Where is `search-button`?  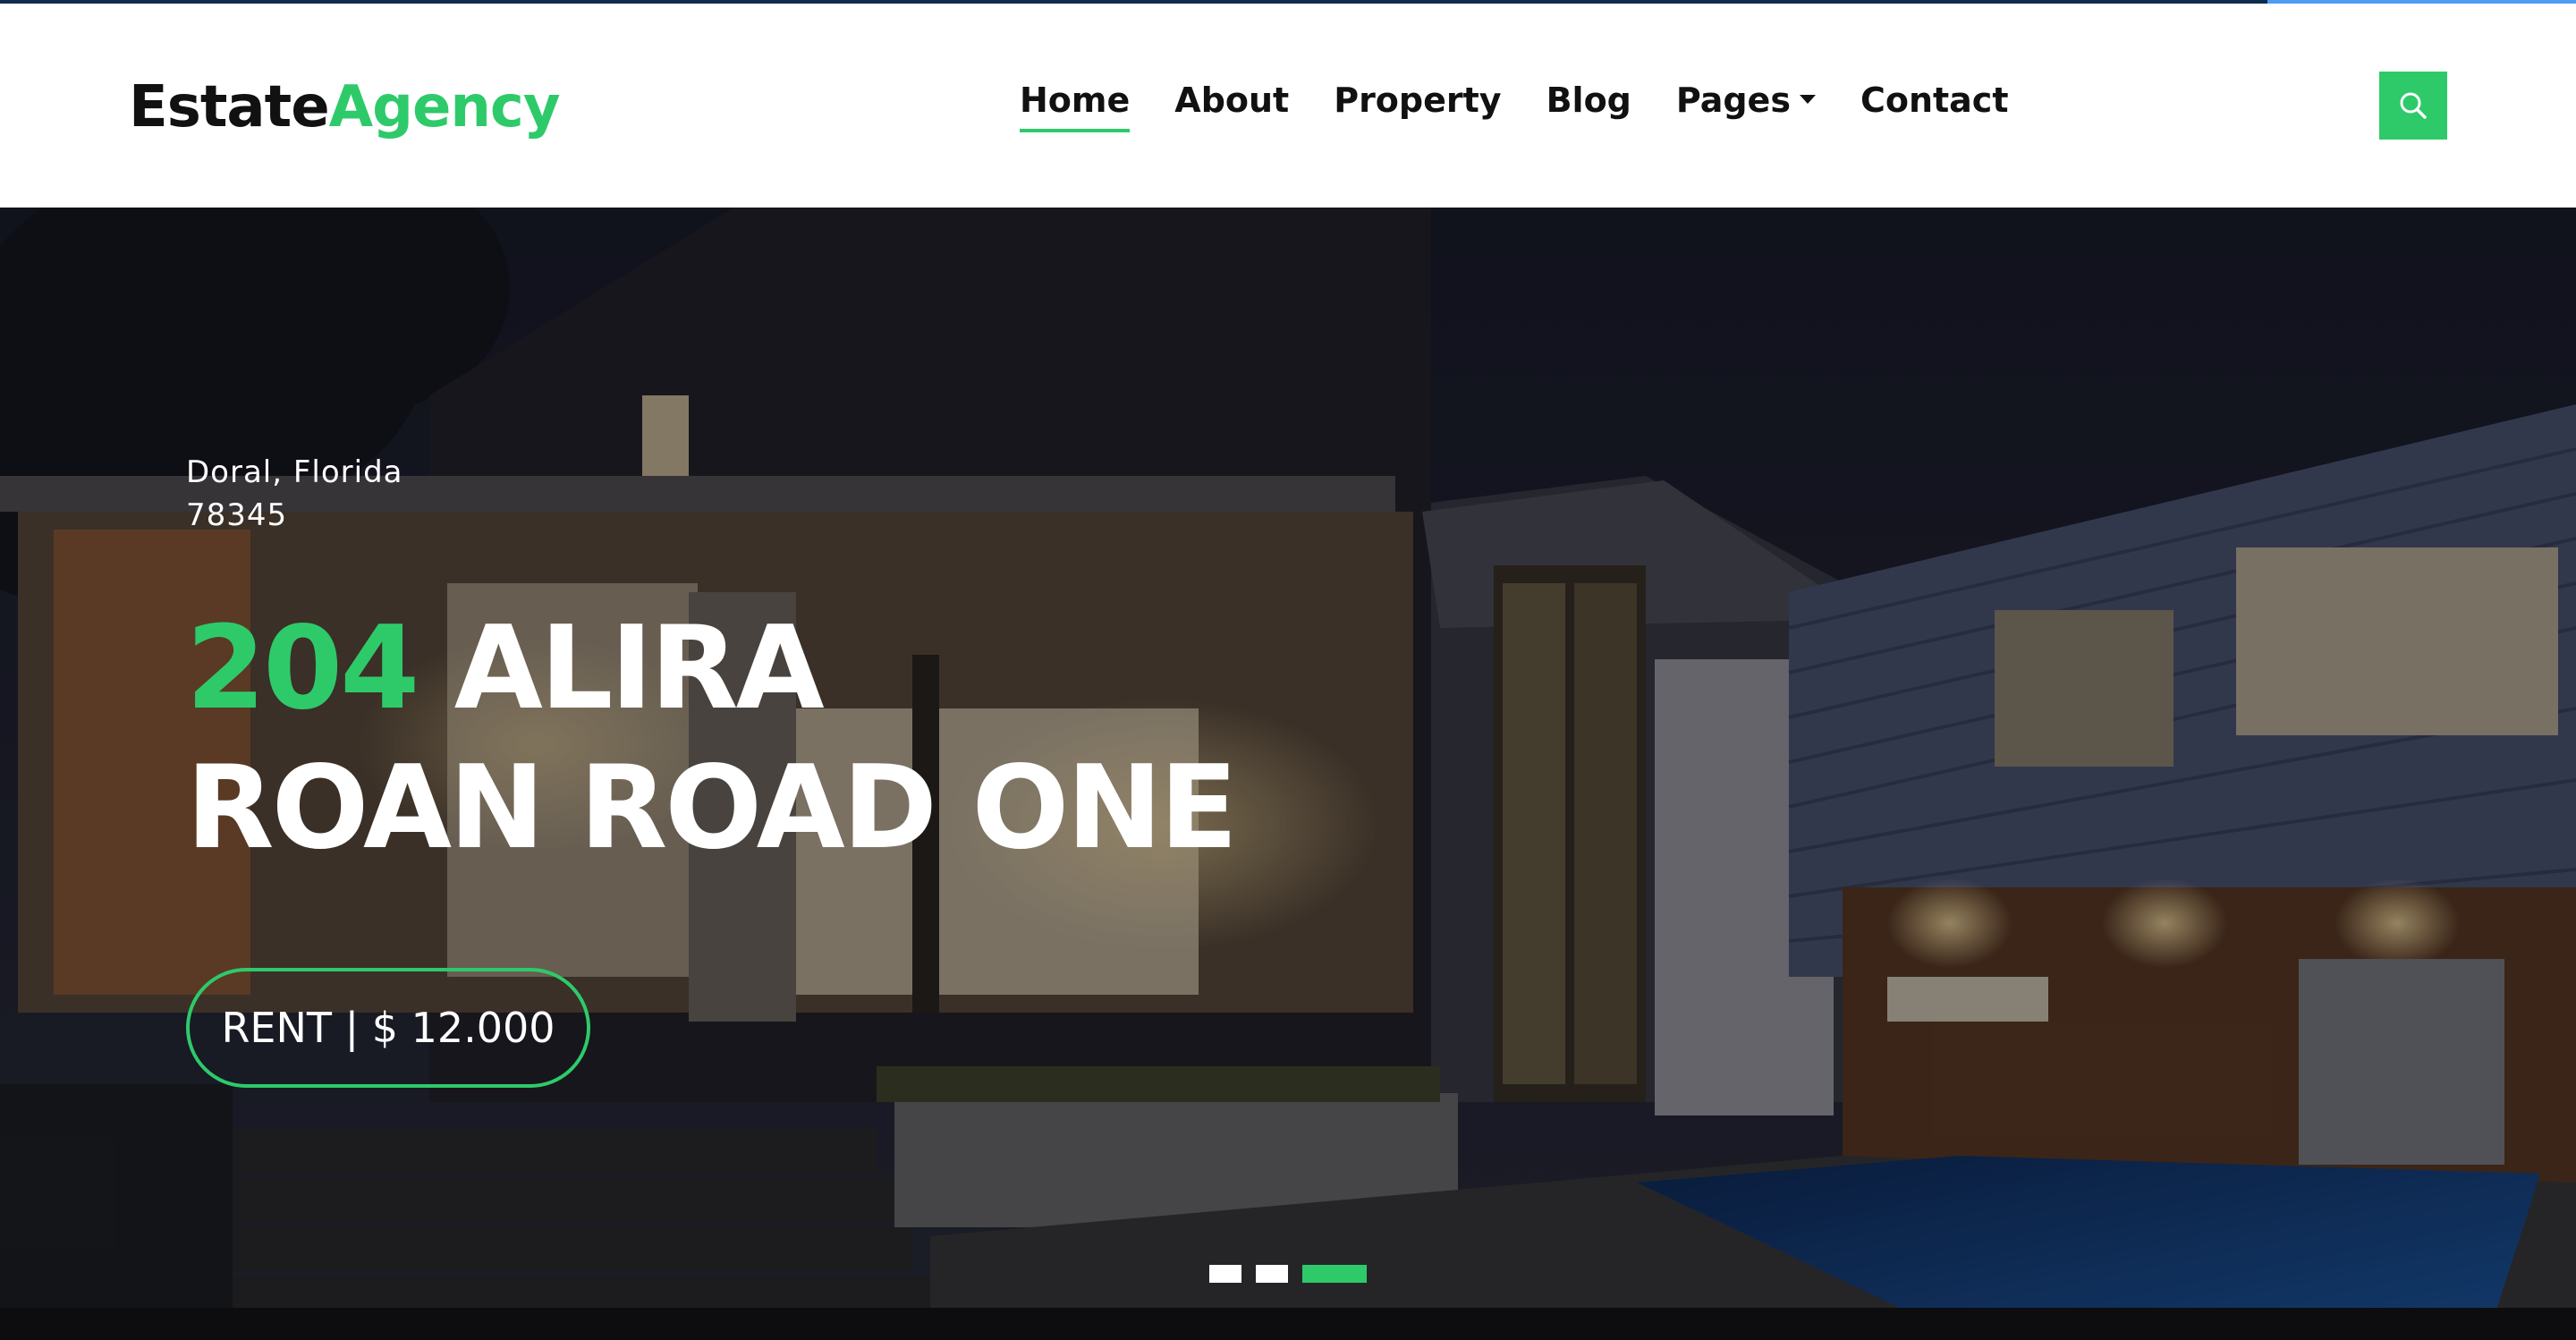 search-button is located at coordinates (2413, 106).